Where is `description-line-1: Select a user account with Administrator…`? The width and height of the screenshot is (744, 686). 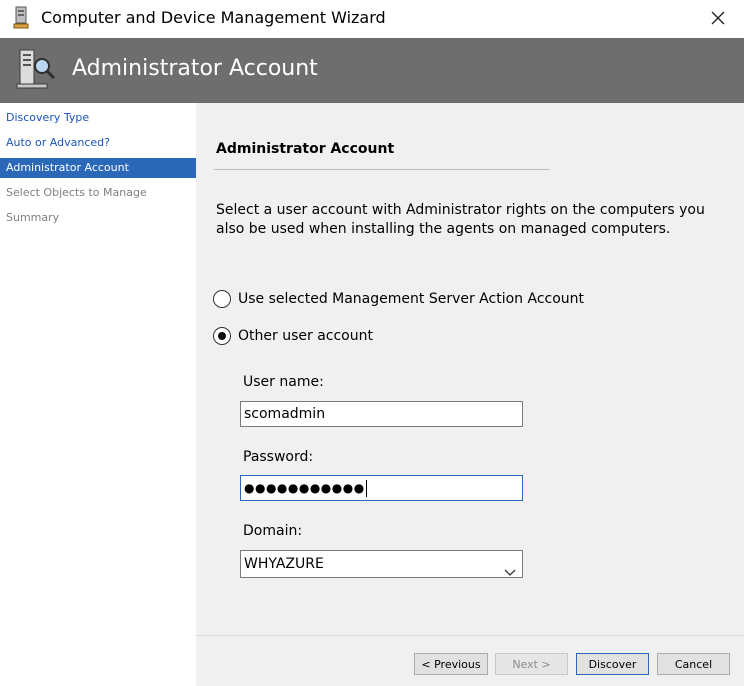
description-line-1: Select a user account with Administrator… is located at coordinates (460, 210).